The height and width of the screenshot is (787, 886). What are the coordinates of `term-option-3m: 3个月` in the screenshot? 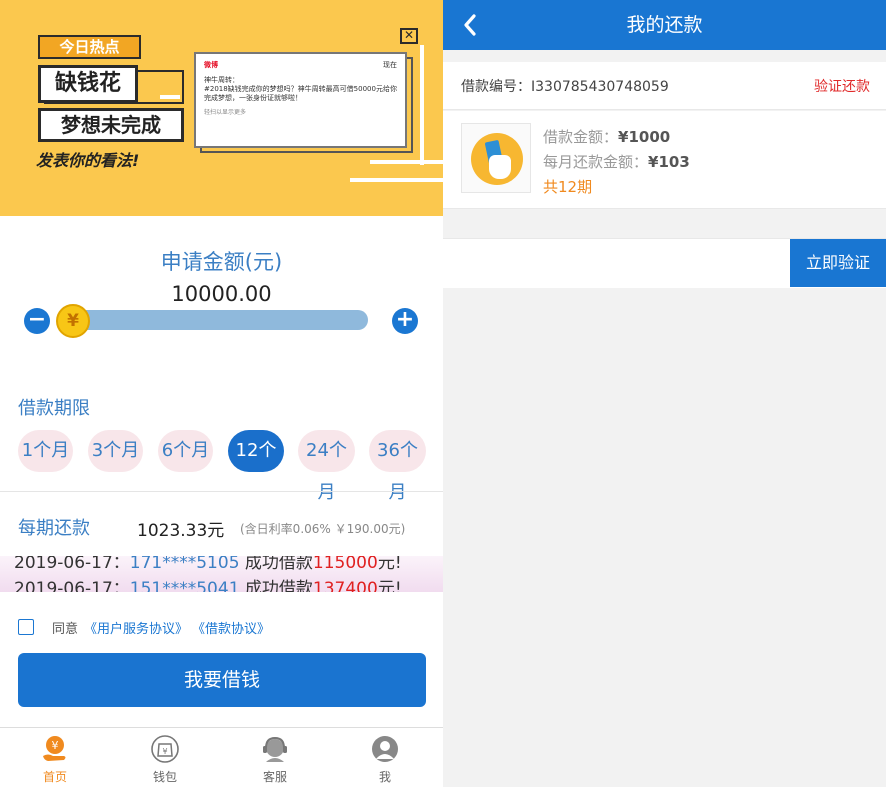 It's located at (115, 451).